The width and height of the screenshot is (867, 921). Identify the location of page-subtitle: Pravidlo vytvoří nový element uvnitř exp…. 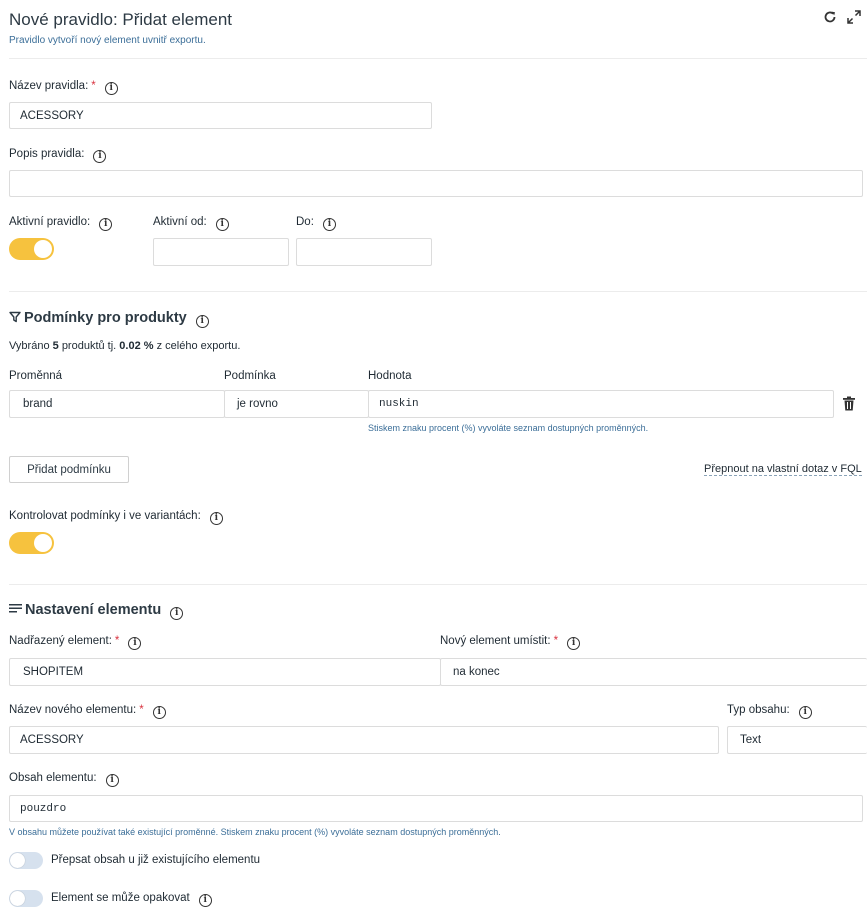
(107, 40).